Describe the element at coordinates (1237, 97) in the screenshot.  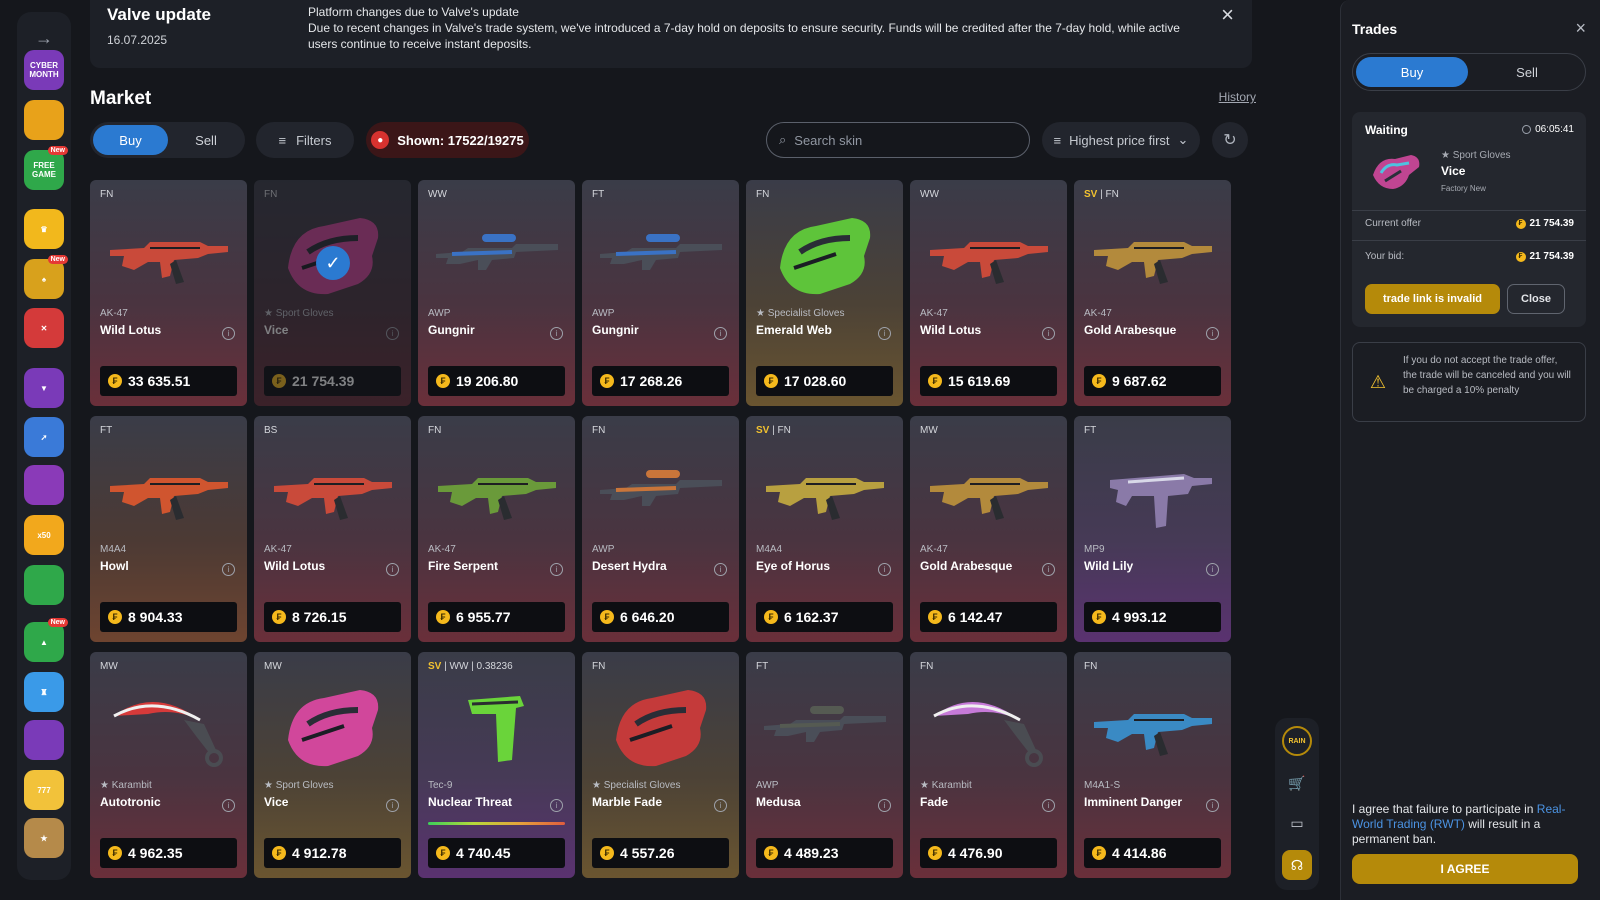
I see `history-link: History` at that location.